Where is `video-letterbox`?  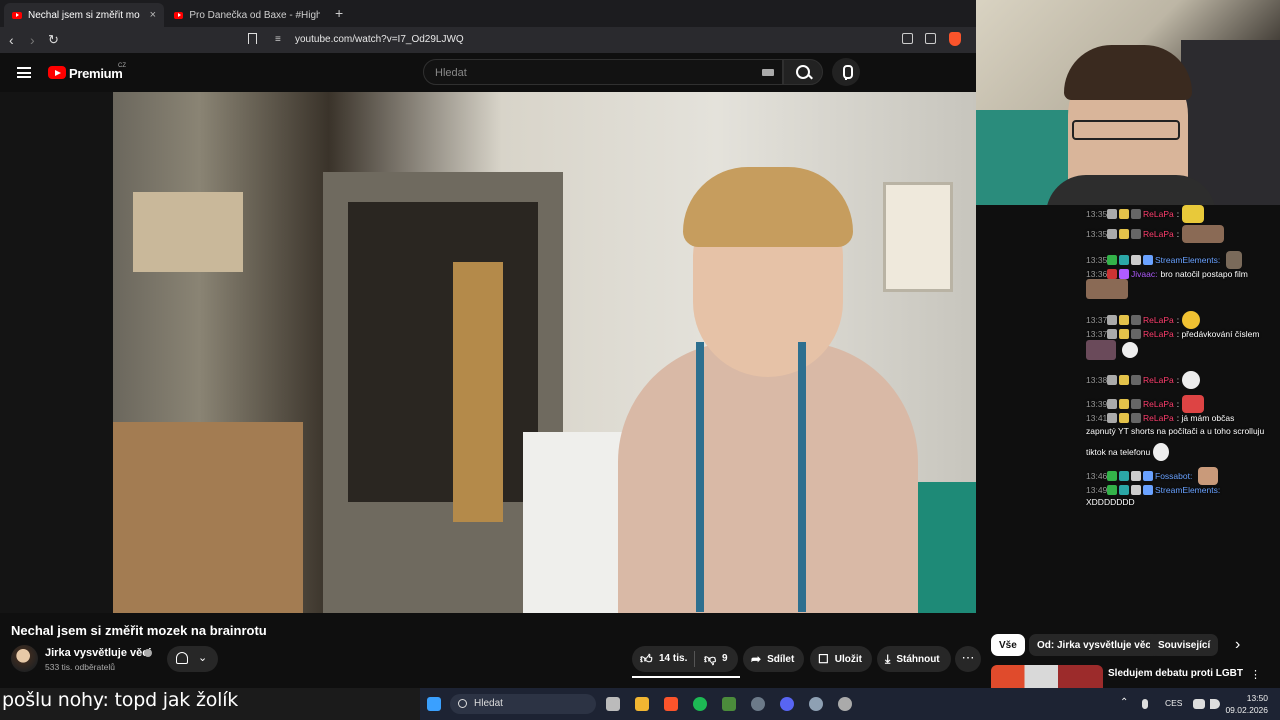
video-letterbox is located at coordinates (56, 352).